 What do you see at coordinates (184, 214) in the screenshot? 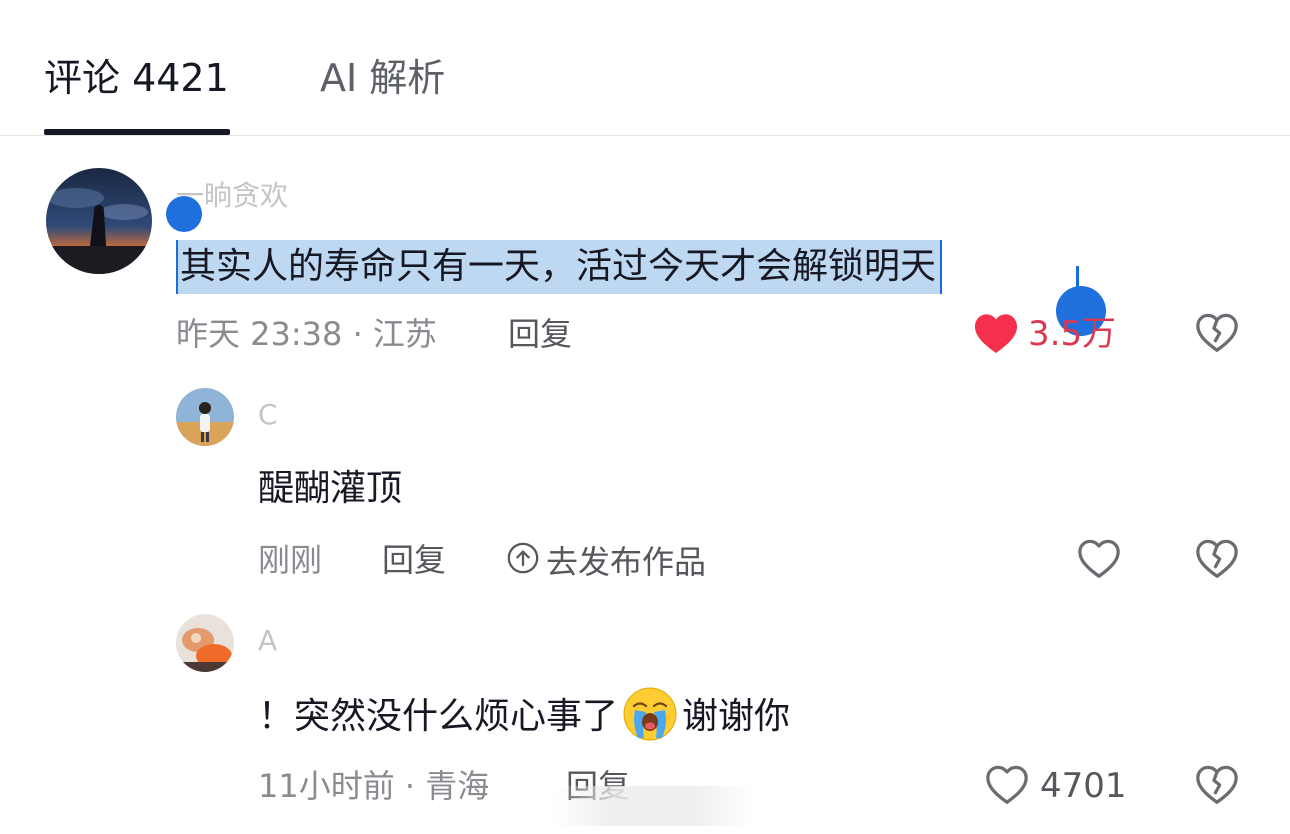
I see `selection-start-handle` at bounding box center [184, 214].